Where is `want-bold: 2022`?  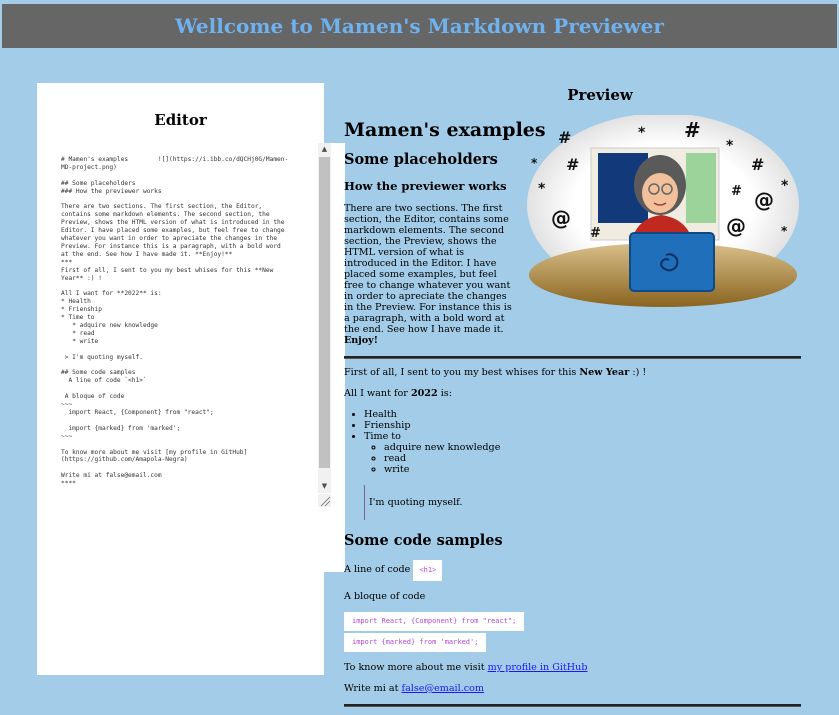 want-bold: 2022 is located at coordinates (424, 393).